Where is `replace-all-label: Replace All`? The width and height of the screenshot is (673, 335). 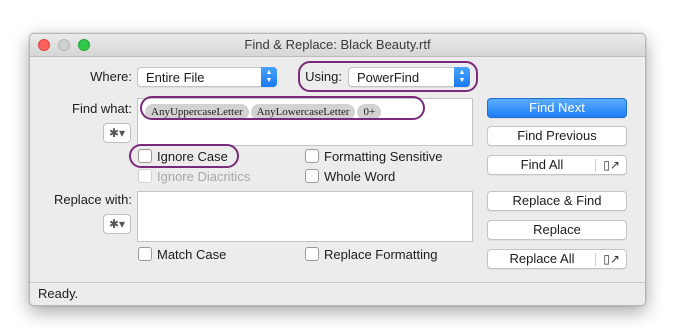
replace-all-label: Replace All is located at coordinates (542, 258).